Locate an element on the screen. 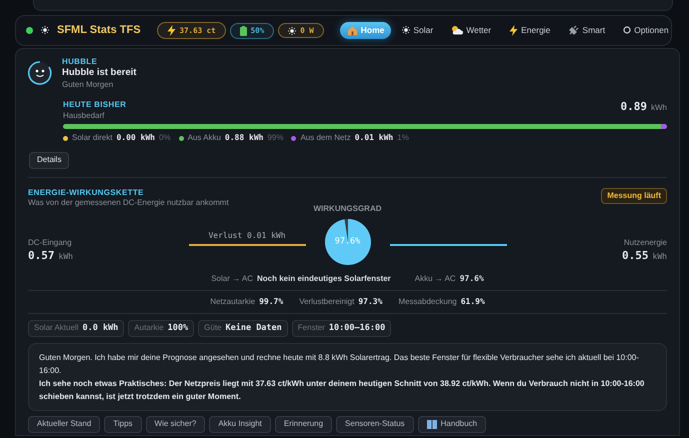  nav-tab: Energie is located at coordinates (530, 31).